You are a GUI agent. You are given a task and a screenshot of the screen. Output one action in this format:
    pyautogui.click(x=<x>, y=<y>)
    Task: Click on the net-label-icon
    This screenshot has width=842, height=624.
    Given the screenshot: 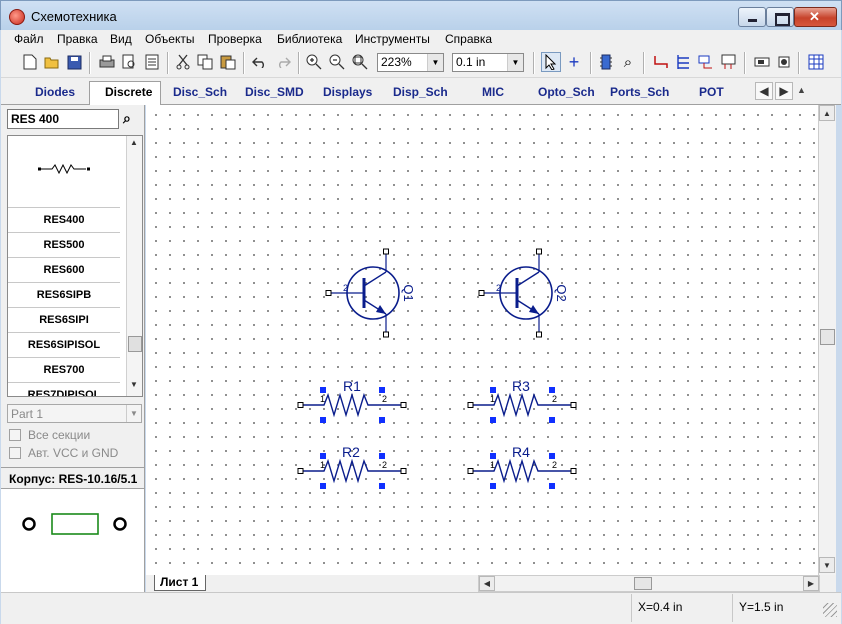 What is the action you would take?
    pyautogui.click(x=729, y=62)
    